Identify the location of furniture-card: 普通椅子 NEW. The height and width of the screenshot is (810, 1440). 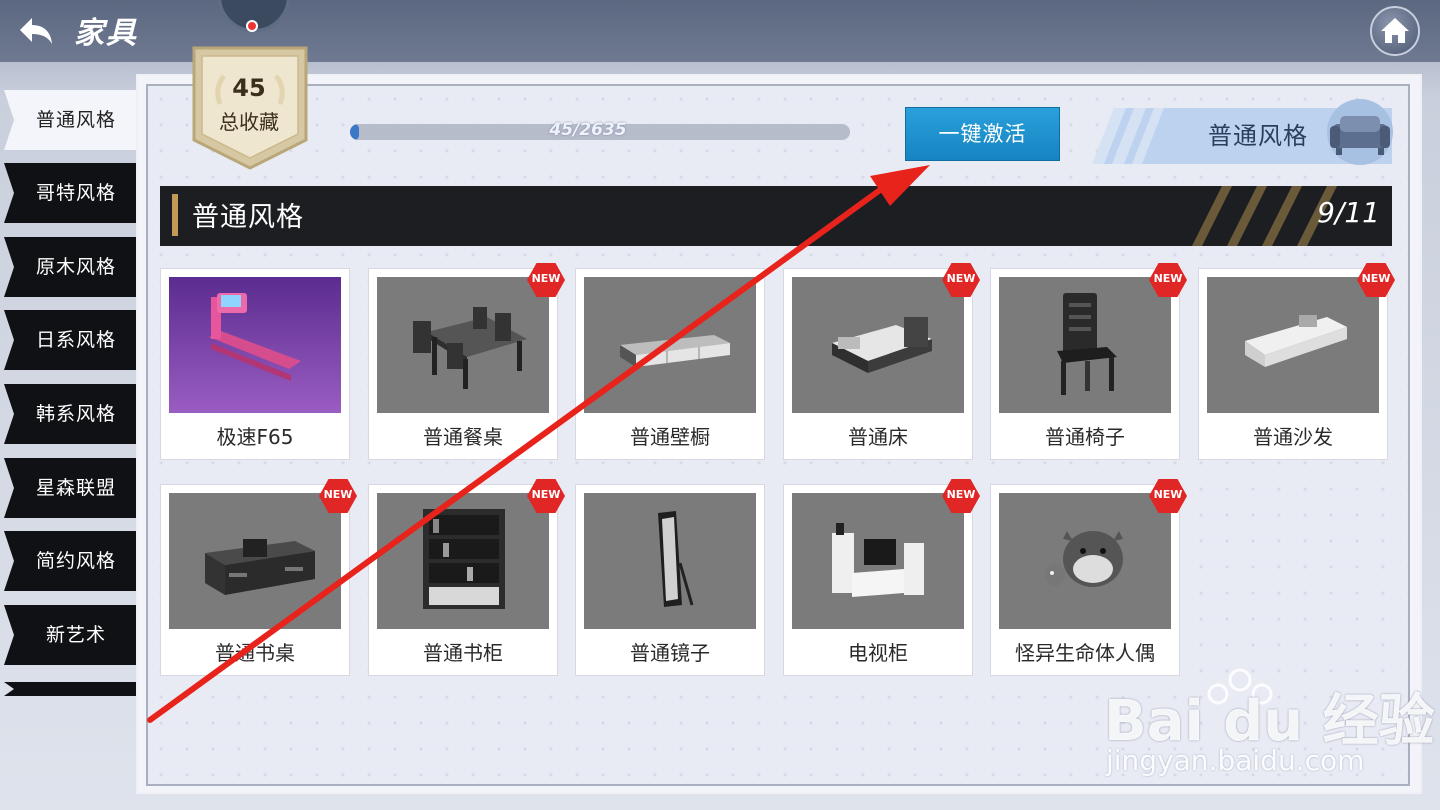
(1088, 361).